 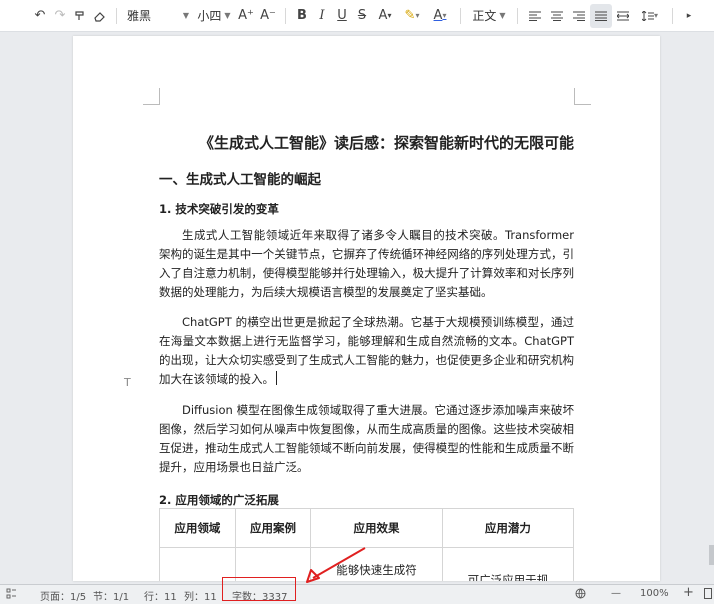 I want to click on superscript-icon: A ▾, so click(x=385, y=16).